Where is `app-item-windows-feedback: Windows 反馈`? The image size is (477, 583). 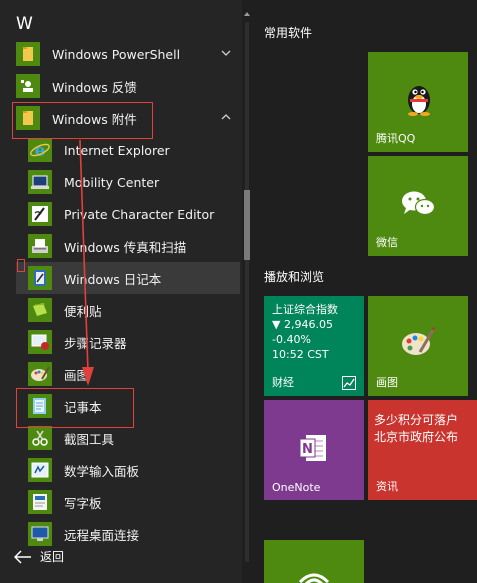
app-item-windows-feedback: Windows 反馈 is located at coordinates (128, 86).